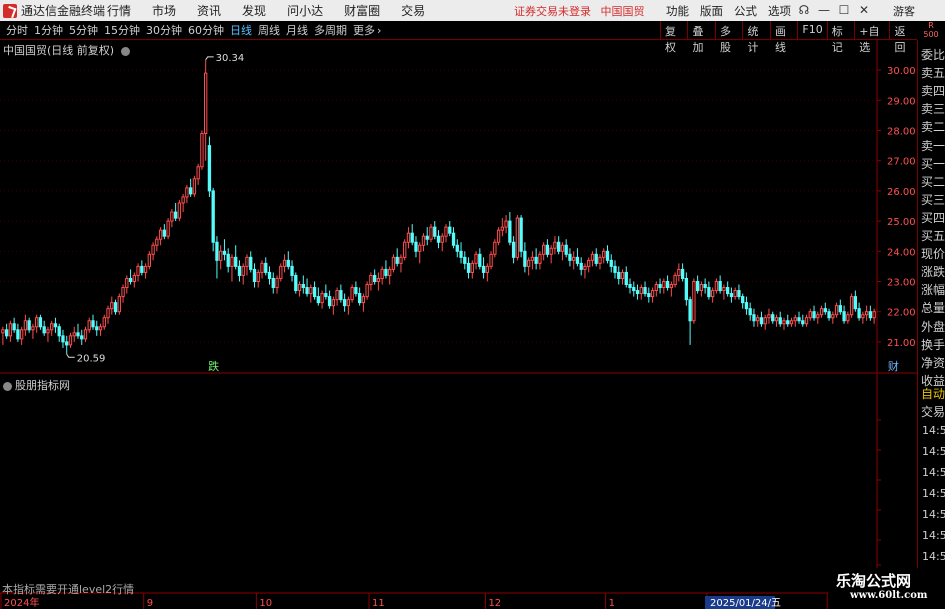 The image size is (945, 609). I want to click on quote-label: 卖五, so click(933, 73).